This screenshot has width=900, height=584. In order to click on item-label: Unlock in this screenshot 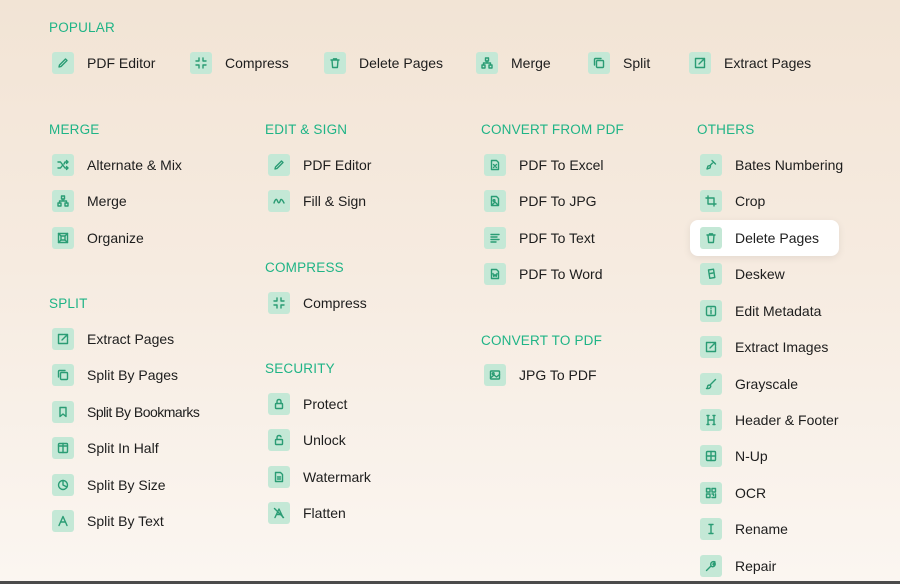, I will do `click(324, 440)`.